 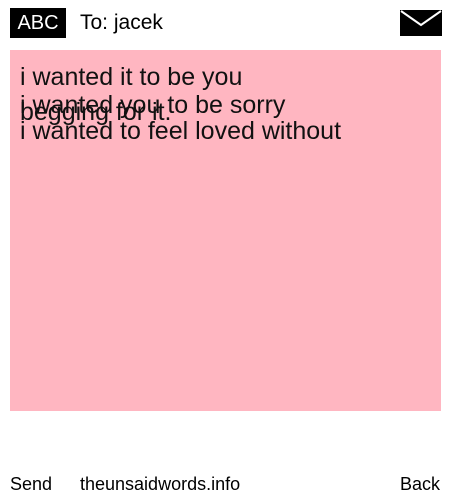 What do you see at coordinates (121, 22) in the screenshot?
I see `recipient-label: To: jacek` at bounding box center [121, 22].